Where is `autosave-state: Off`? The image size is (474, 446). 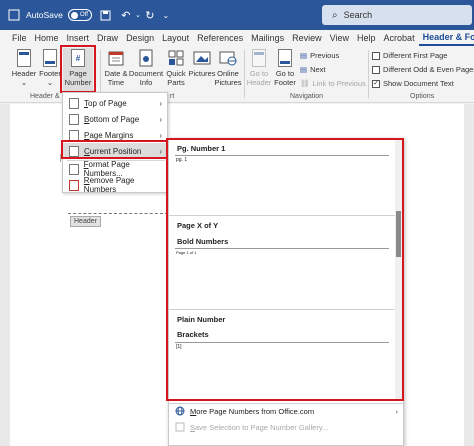 autosave-state: Off is located at coordinates (83, 15).